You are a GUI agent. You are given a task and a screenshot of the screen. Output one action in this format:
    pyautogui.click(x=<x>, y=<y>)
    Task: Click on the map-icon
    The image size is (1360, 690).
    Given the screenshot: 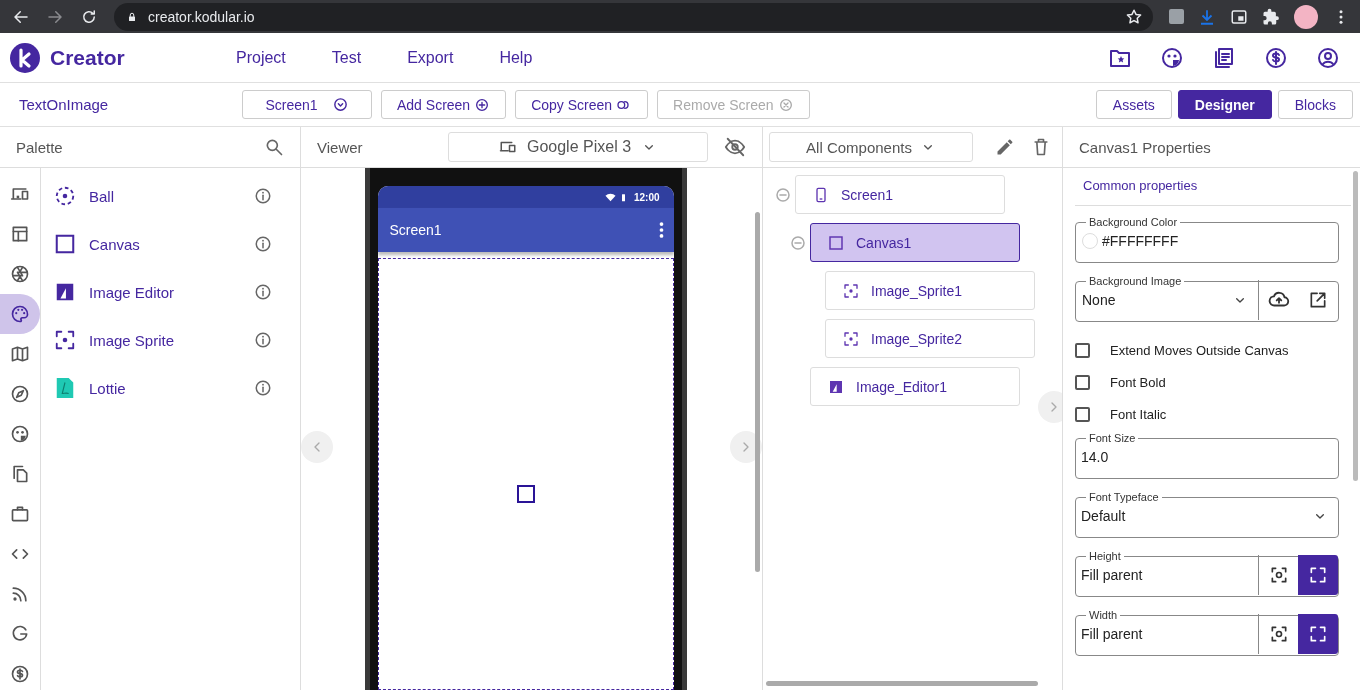 What is the action you would take?
    pyautogui.click(x=20, y=354)
    